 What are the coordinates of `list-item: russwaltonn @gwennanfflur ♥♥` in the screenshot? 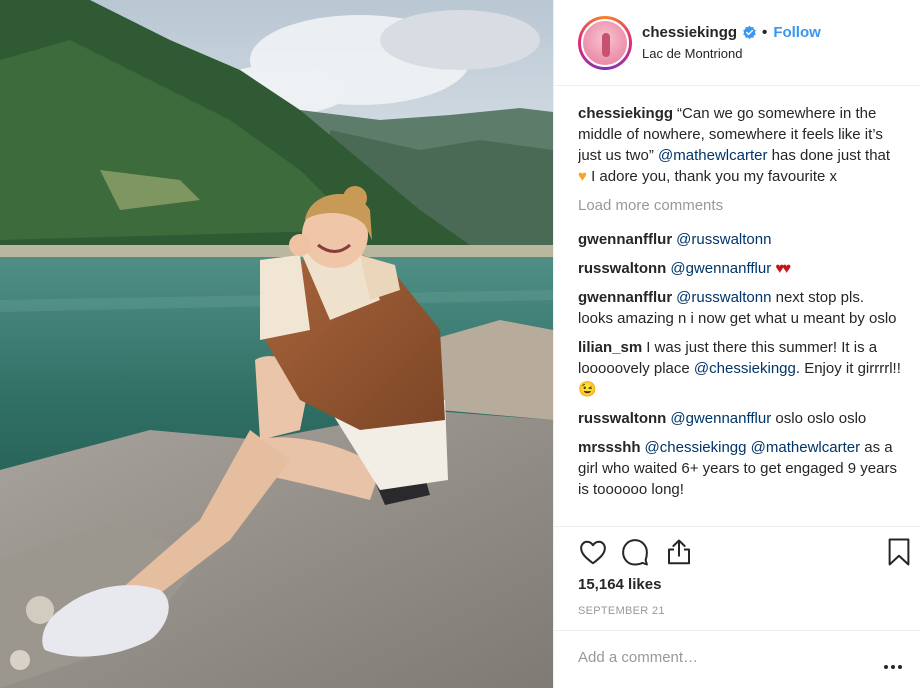 It's located at (740, 268).